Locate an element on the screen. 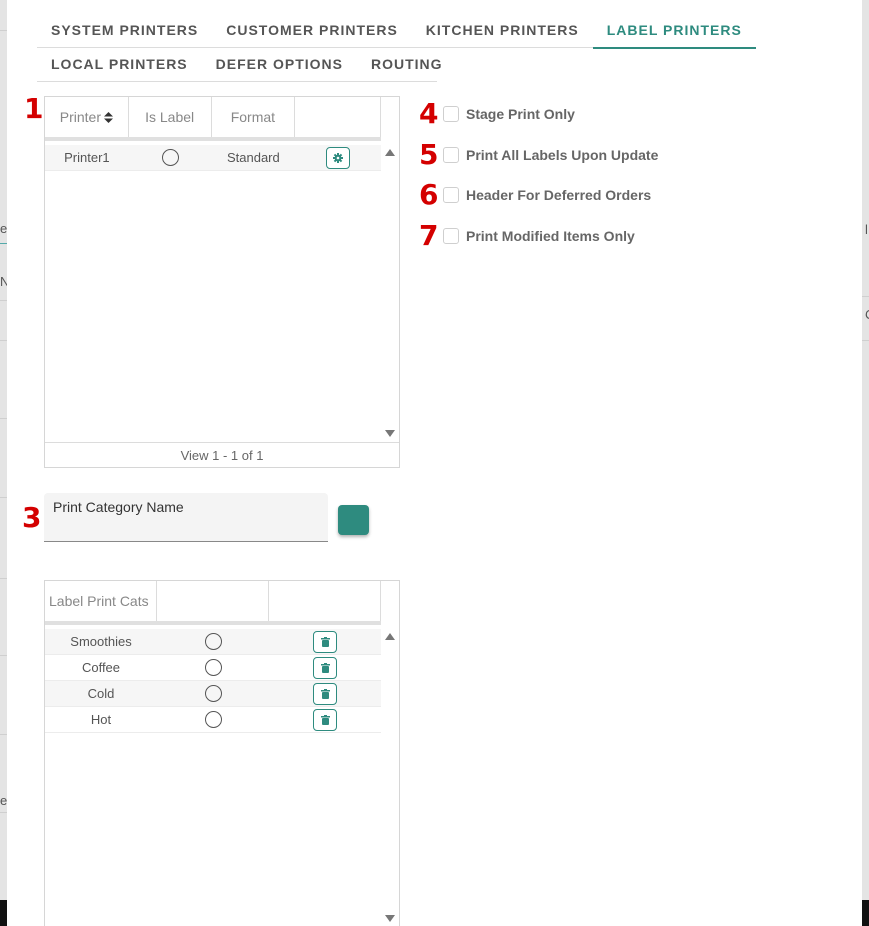 The height and width of the screenshot is (926, 869). tab-routing: ROUTING is located at coordinates (407, 65).